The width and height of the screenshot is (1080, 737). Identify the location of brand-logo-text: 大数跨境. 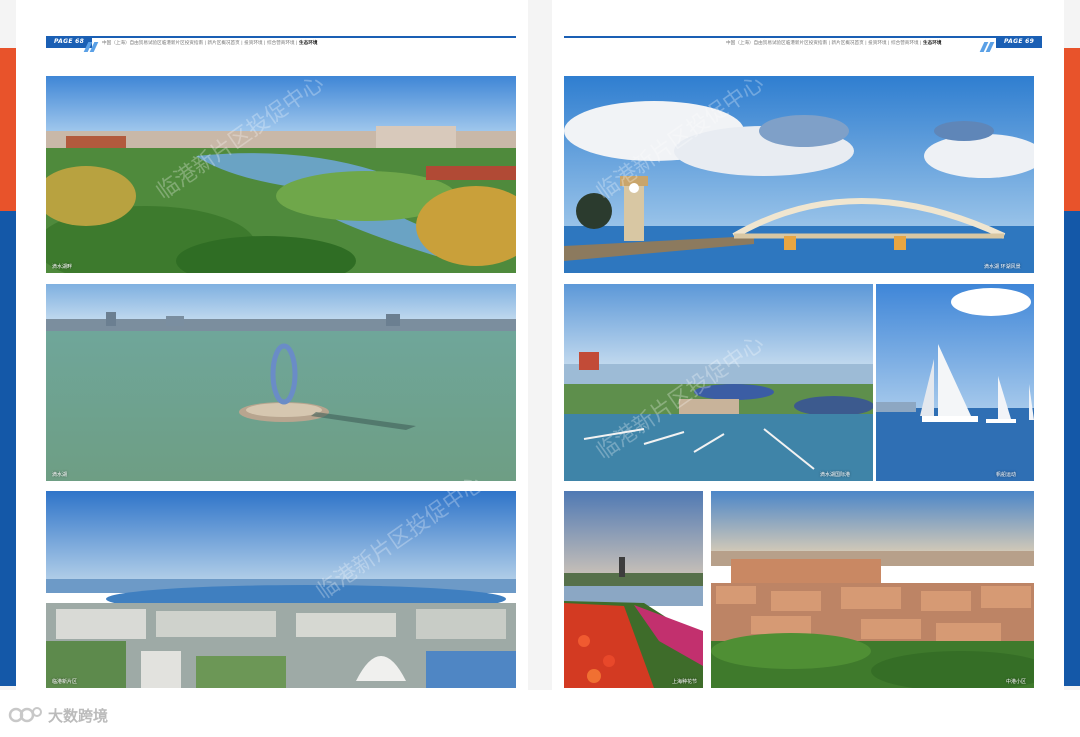
(78, 715).